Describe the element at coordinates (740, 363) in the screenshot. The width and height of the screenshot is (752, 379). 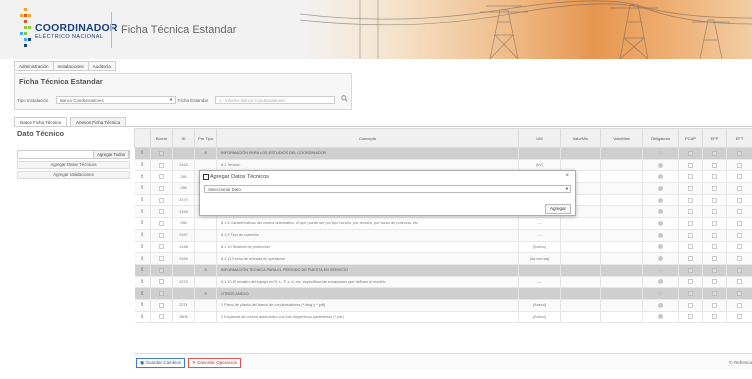
I see `refresh-button: ↻ Refresca` at that location.